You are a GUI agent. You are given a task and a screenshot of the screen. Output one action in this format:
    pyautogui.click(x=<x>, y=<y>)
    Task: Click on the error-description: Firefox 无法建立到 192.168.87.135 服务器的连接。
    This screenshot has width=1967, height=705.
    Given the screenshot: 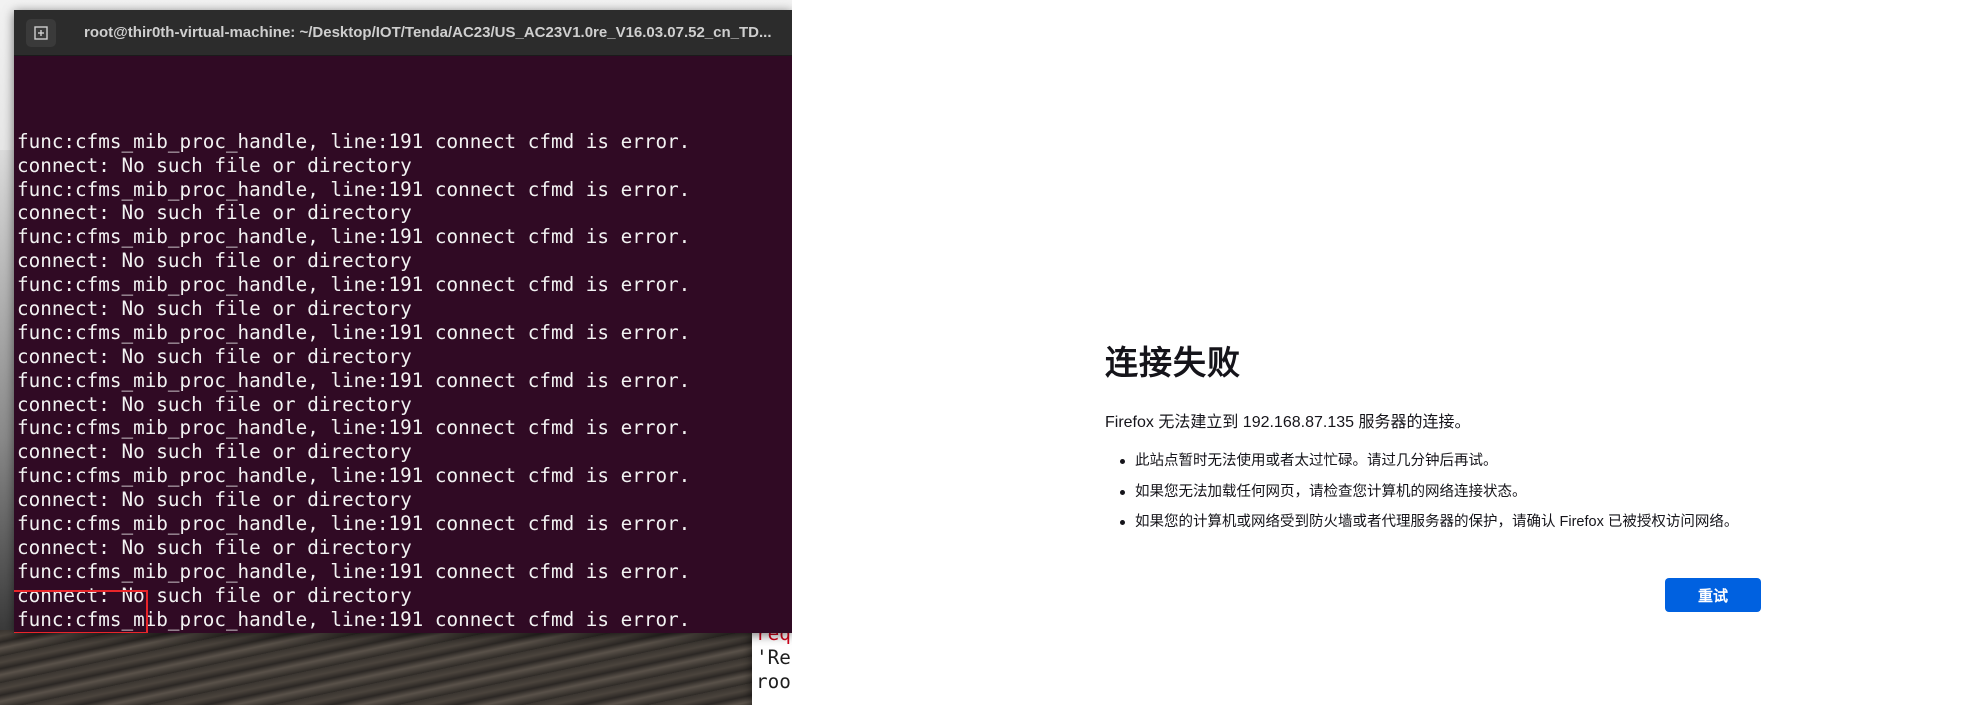 What is the action you would take?
    pyautogui.click(x=1288, y=422)
    